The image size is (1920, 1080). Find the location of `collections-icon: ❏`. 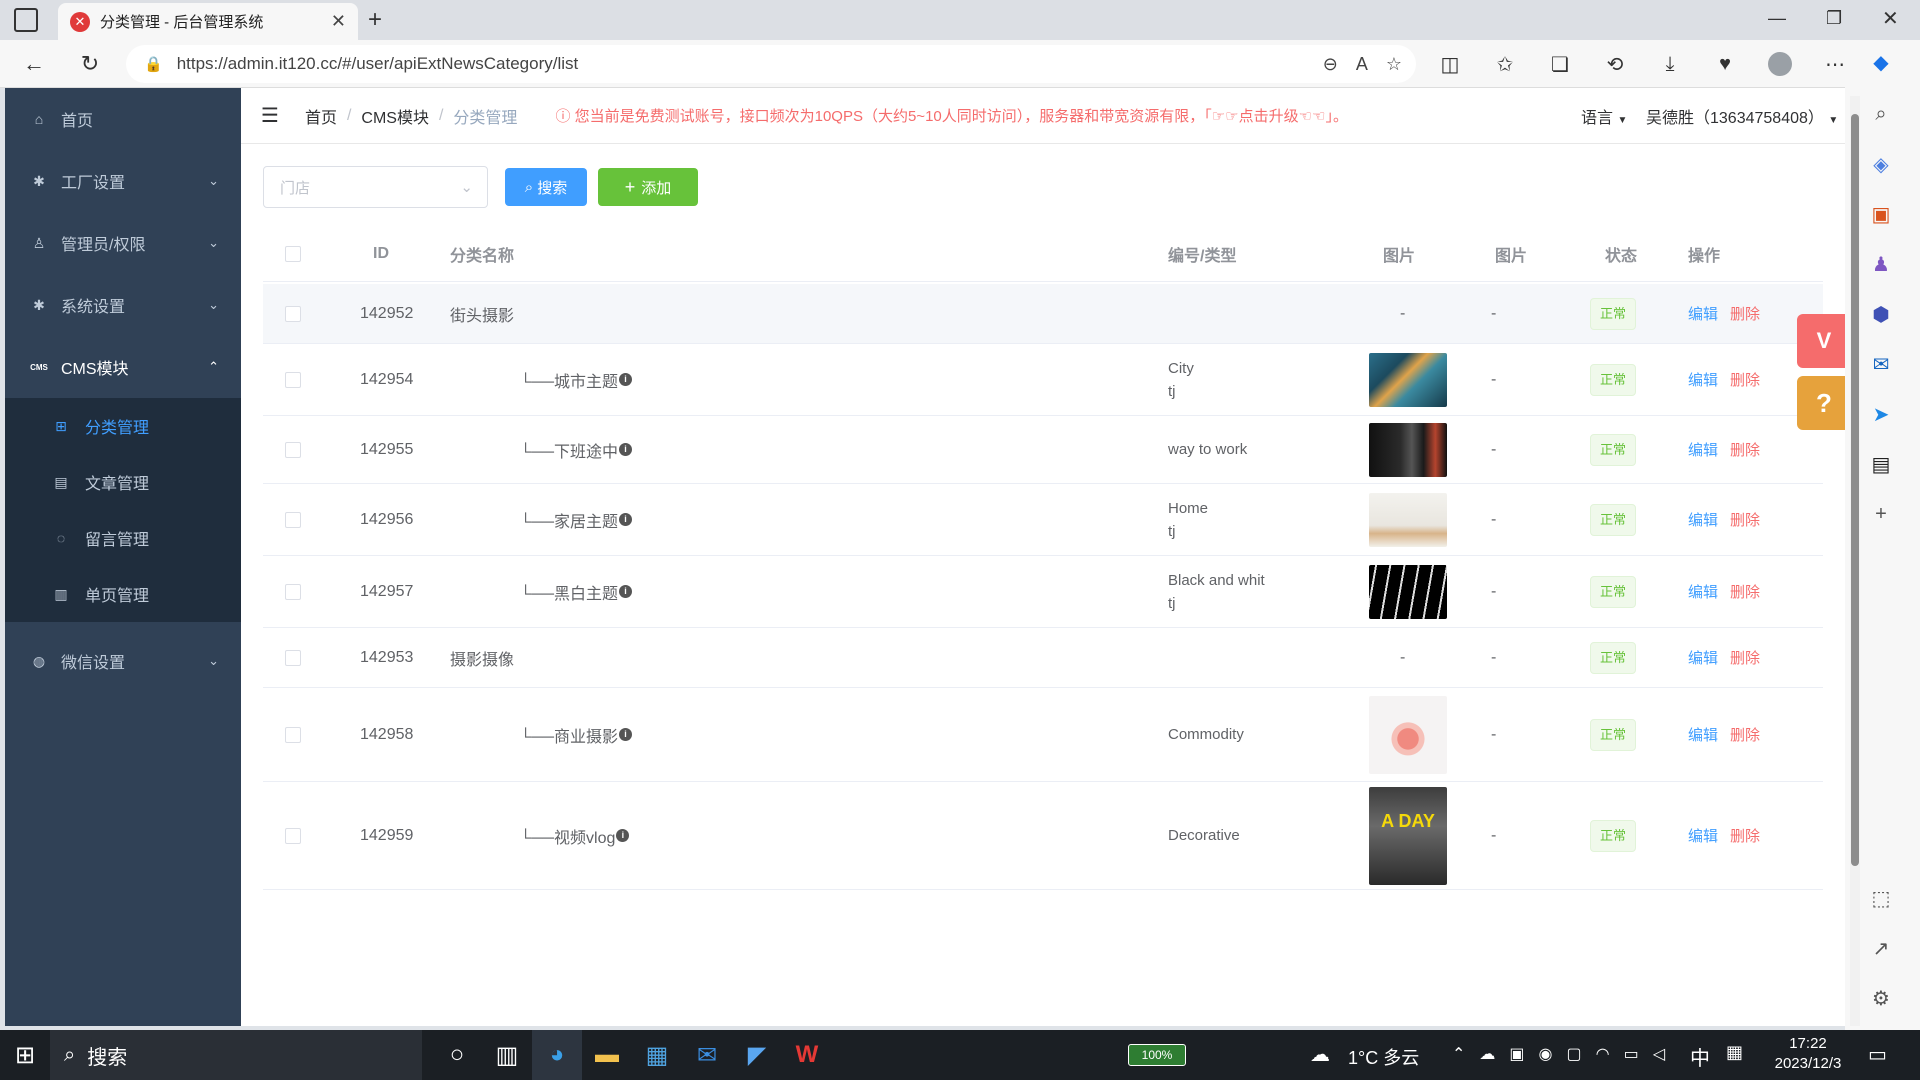

collections-icon: ❏ is located at coordinates (1560, 64).